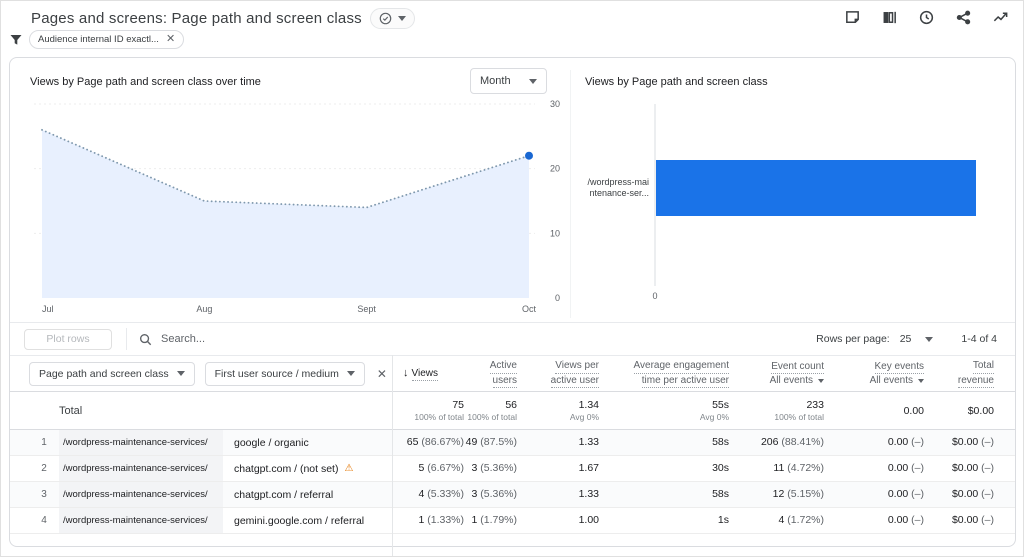  I want to click on column-header-avg-engagement: Average engagement time per active user, so click(664, 373).